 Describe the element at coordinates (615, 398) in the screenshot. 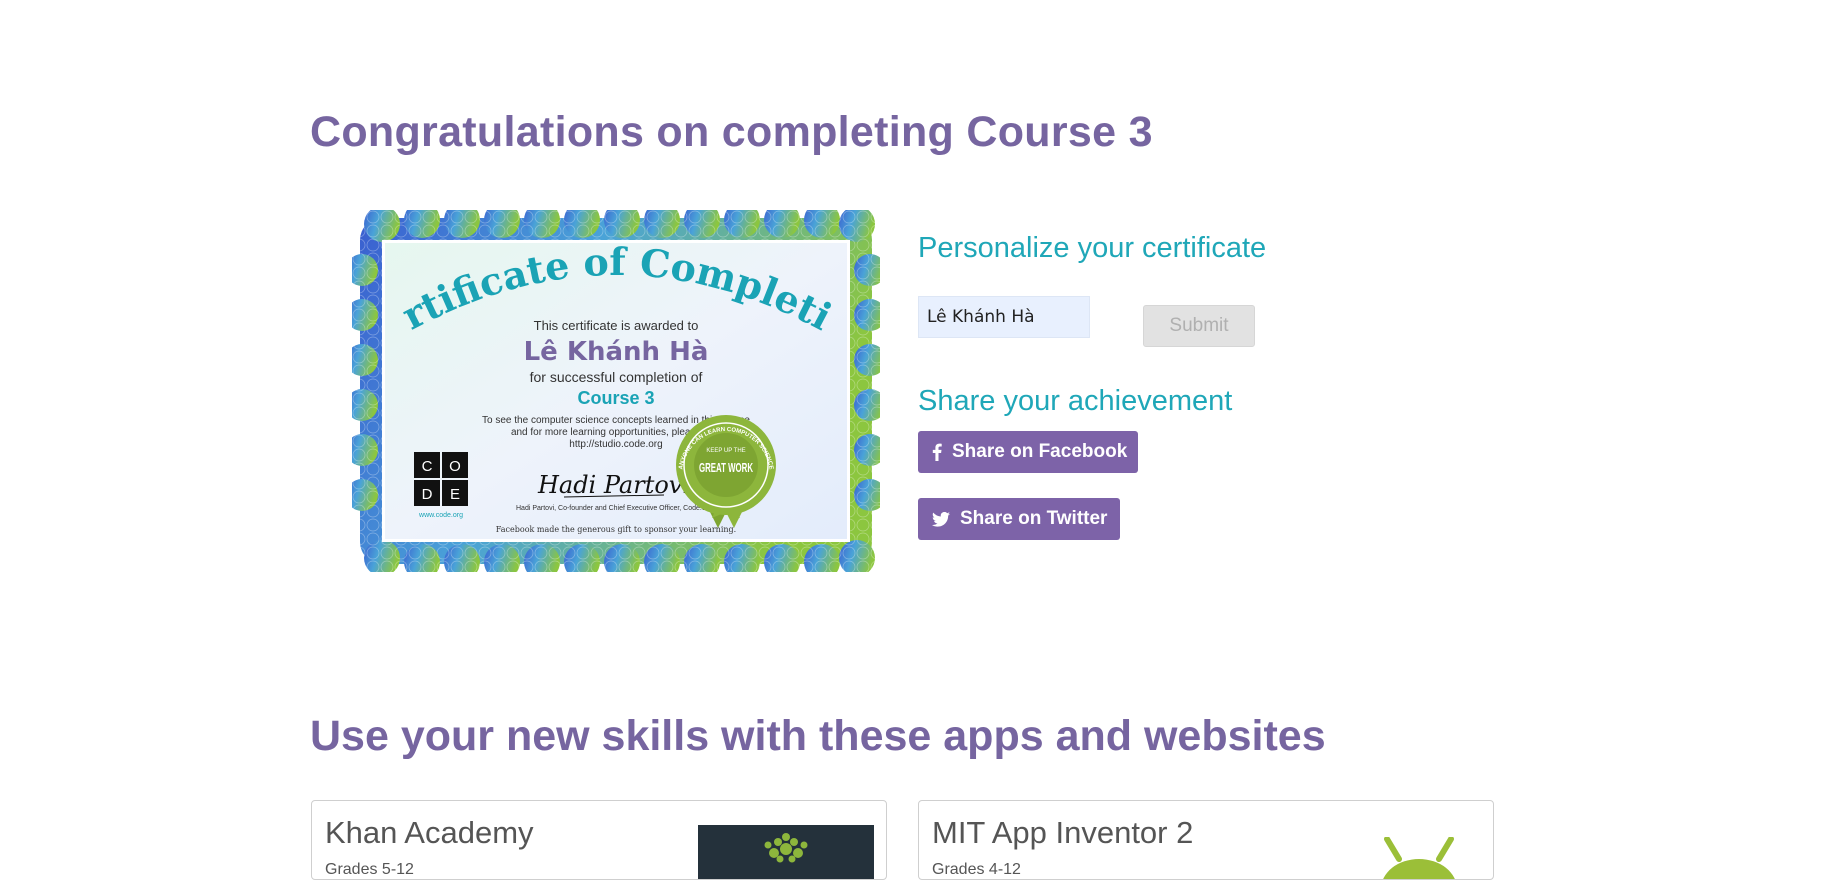

I see `certificate-course: Course 3` at that location.